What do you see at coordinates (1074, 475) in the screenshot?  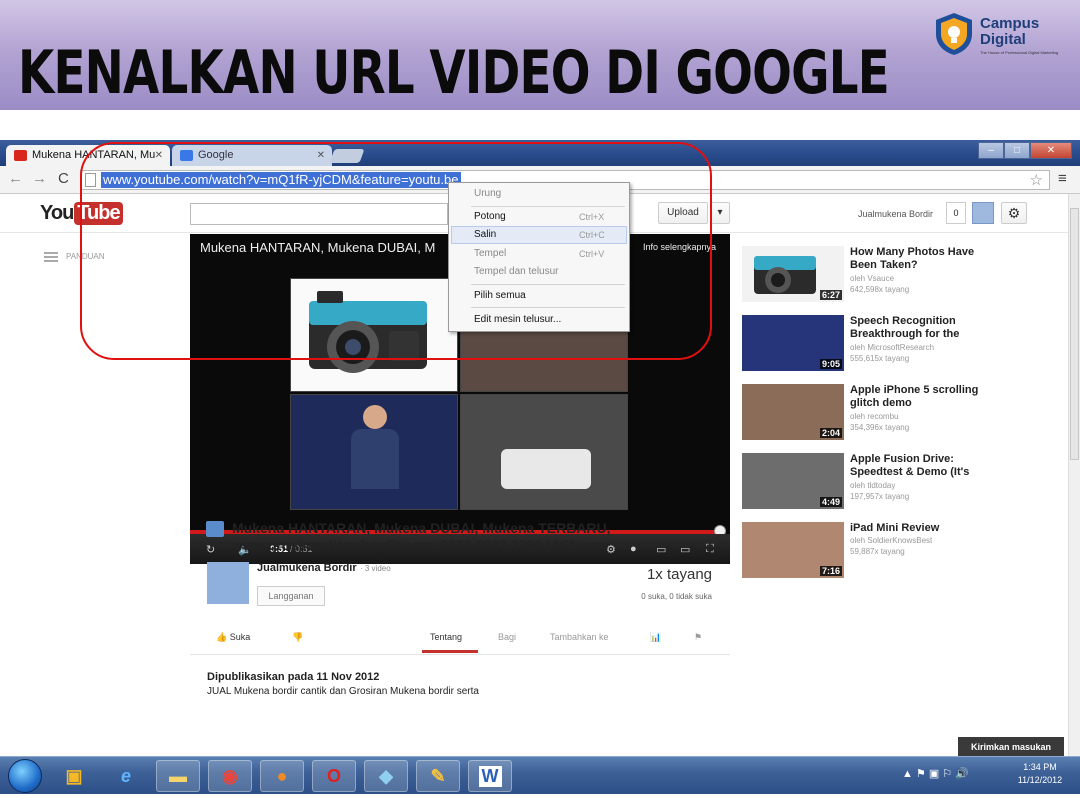 I see `vertical-scrollbar` at bounding box center [1074, 475].